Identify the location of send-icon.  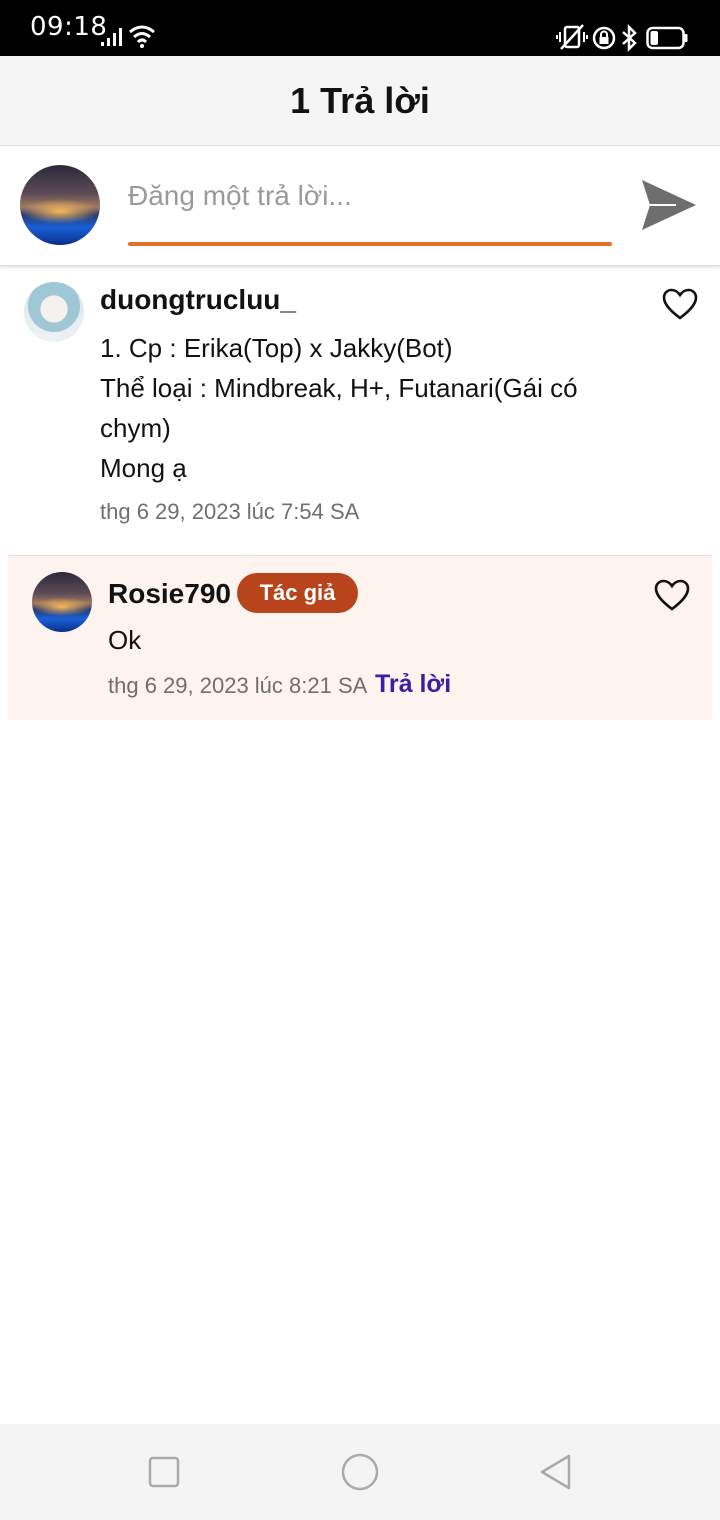
(669, 205).